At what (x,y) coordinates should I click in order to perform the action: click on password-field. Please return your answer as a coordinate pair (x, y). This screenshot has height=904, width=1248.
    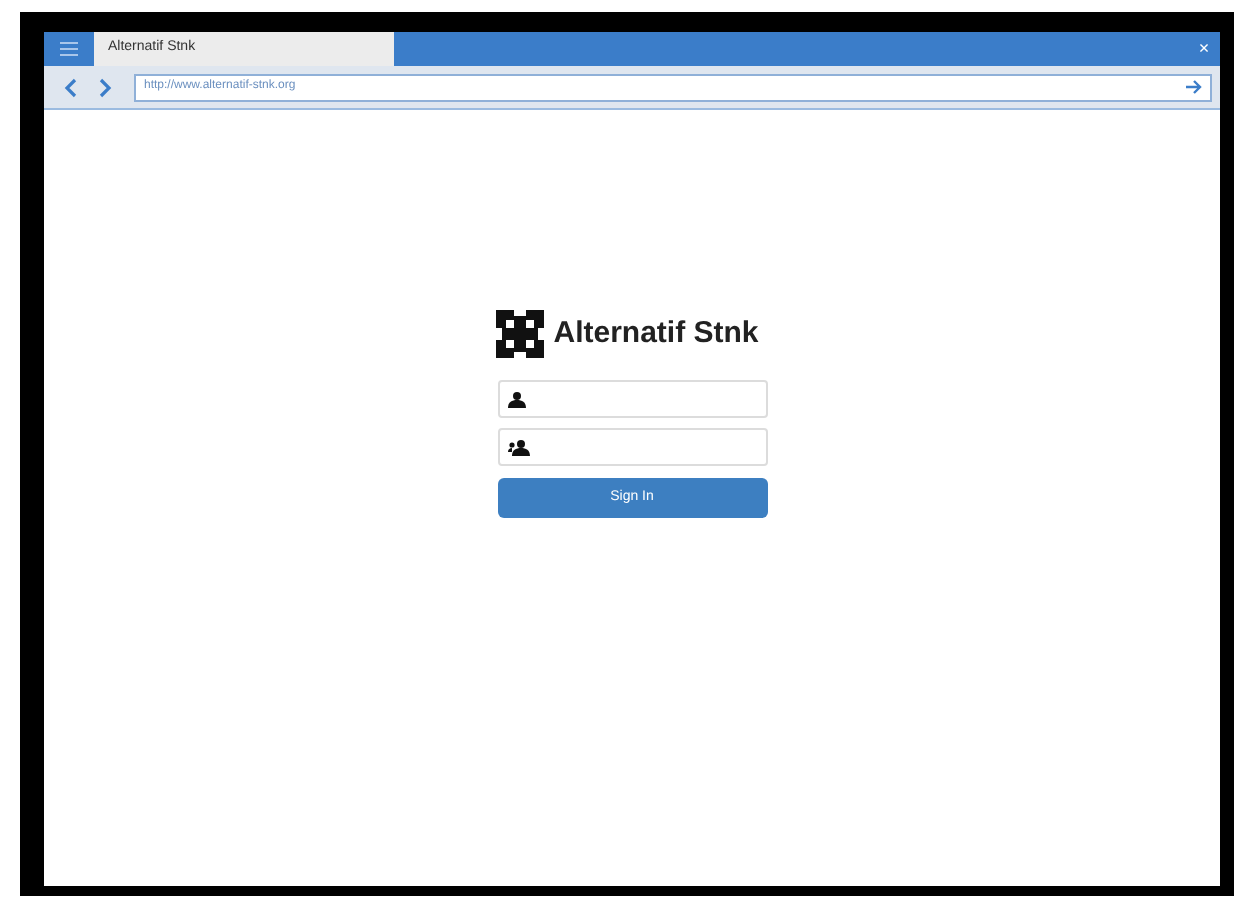
    Looking at the image, I should click on (632, 447).